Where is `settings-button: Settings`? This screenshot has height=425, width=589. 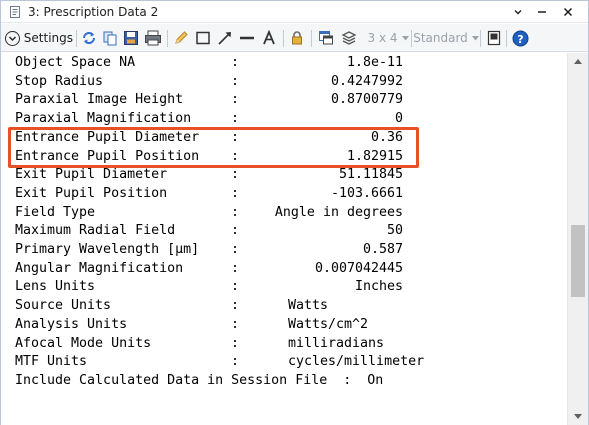
settings-button: Settings is located at coordinates (39, 38).